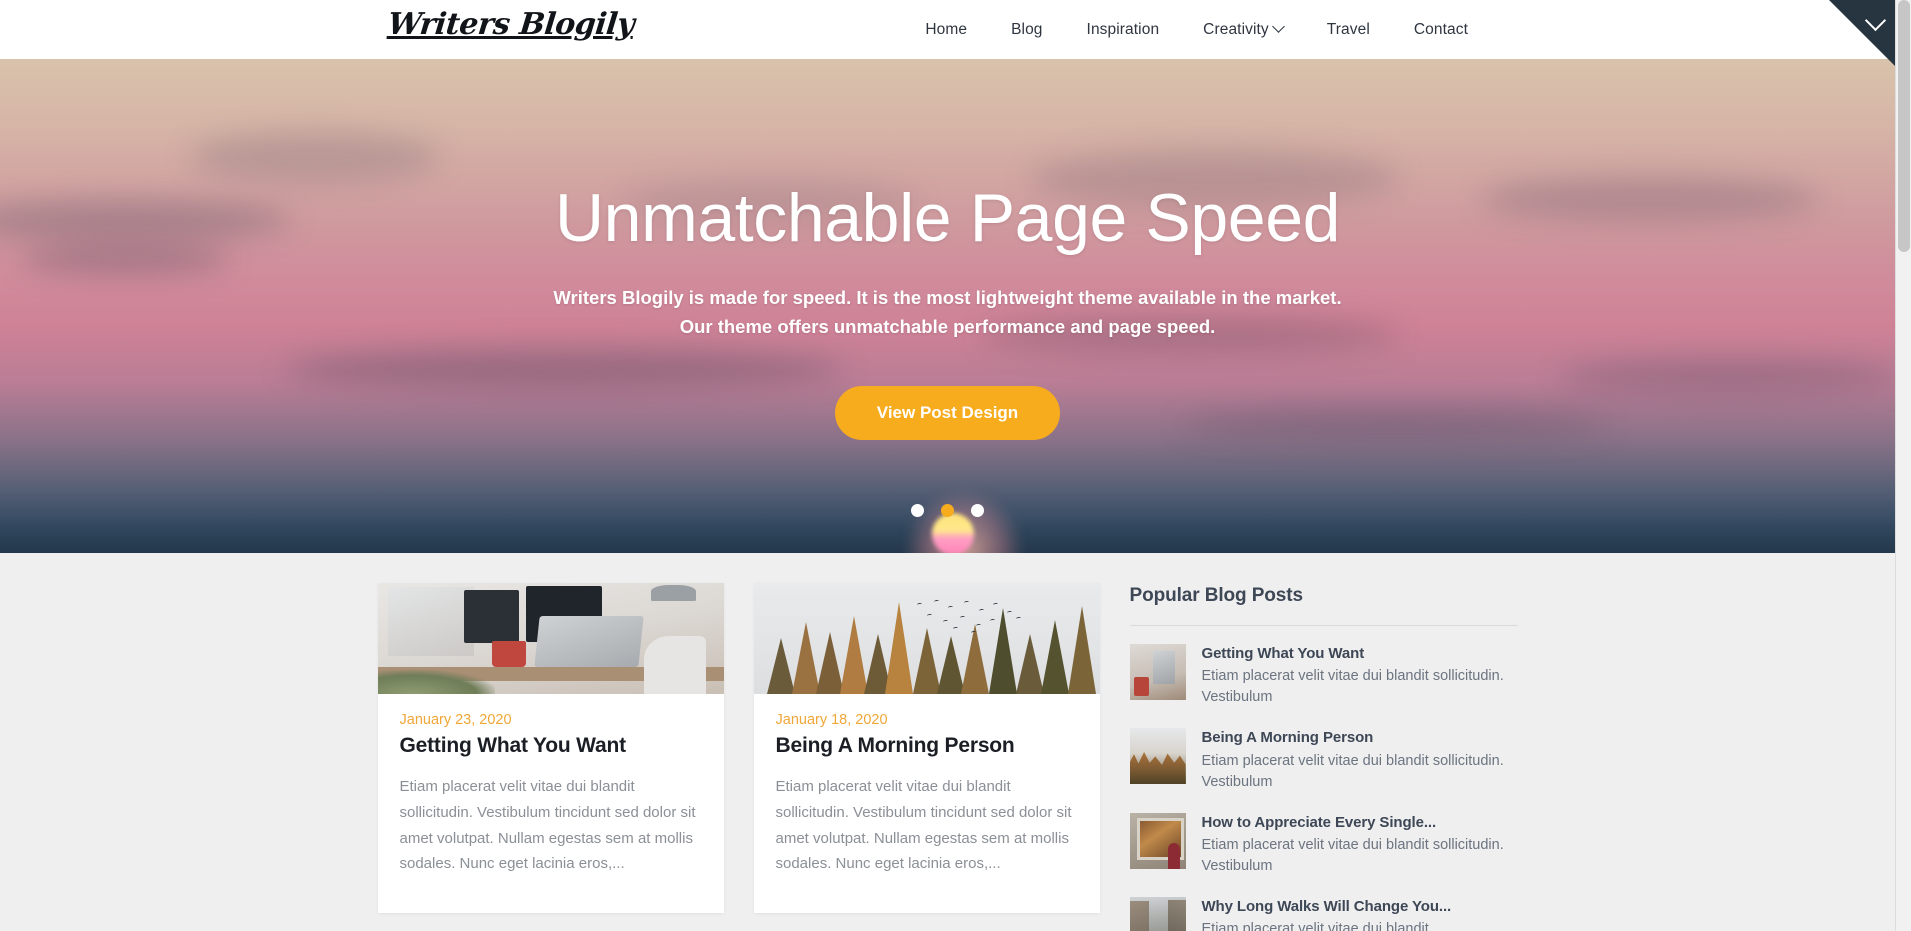 The image size is (1911, 931). I want to click on nav-label: Blog, so click(1027, 29).